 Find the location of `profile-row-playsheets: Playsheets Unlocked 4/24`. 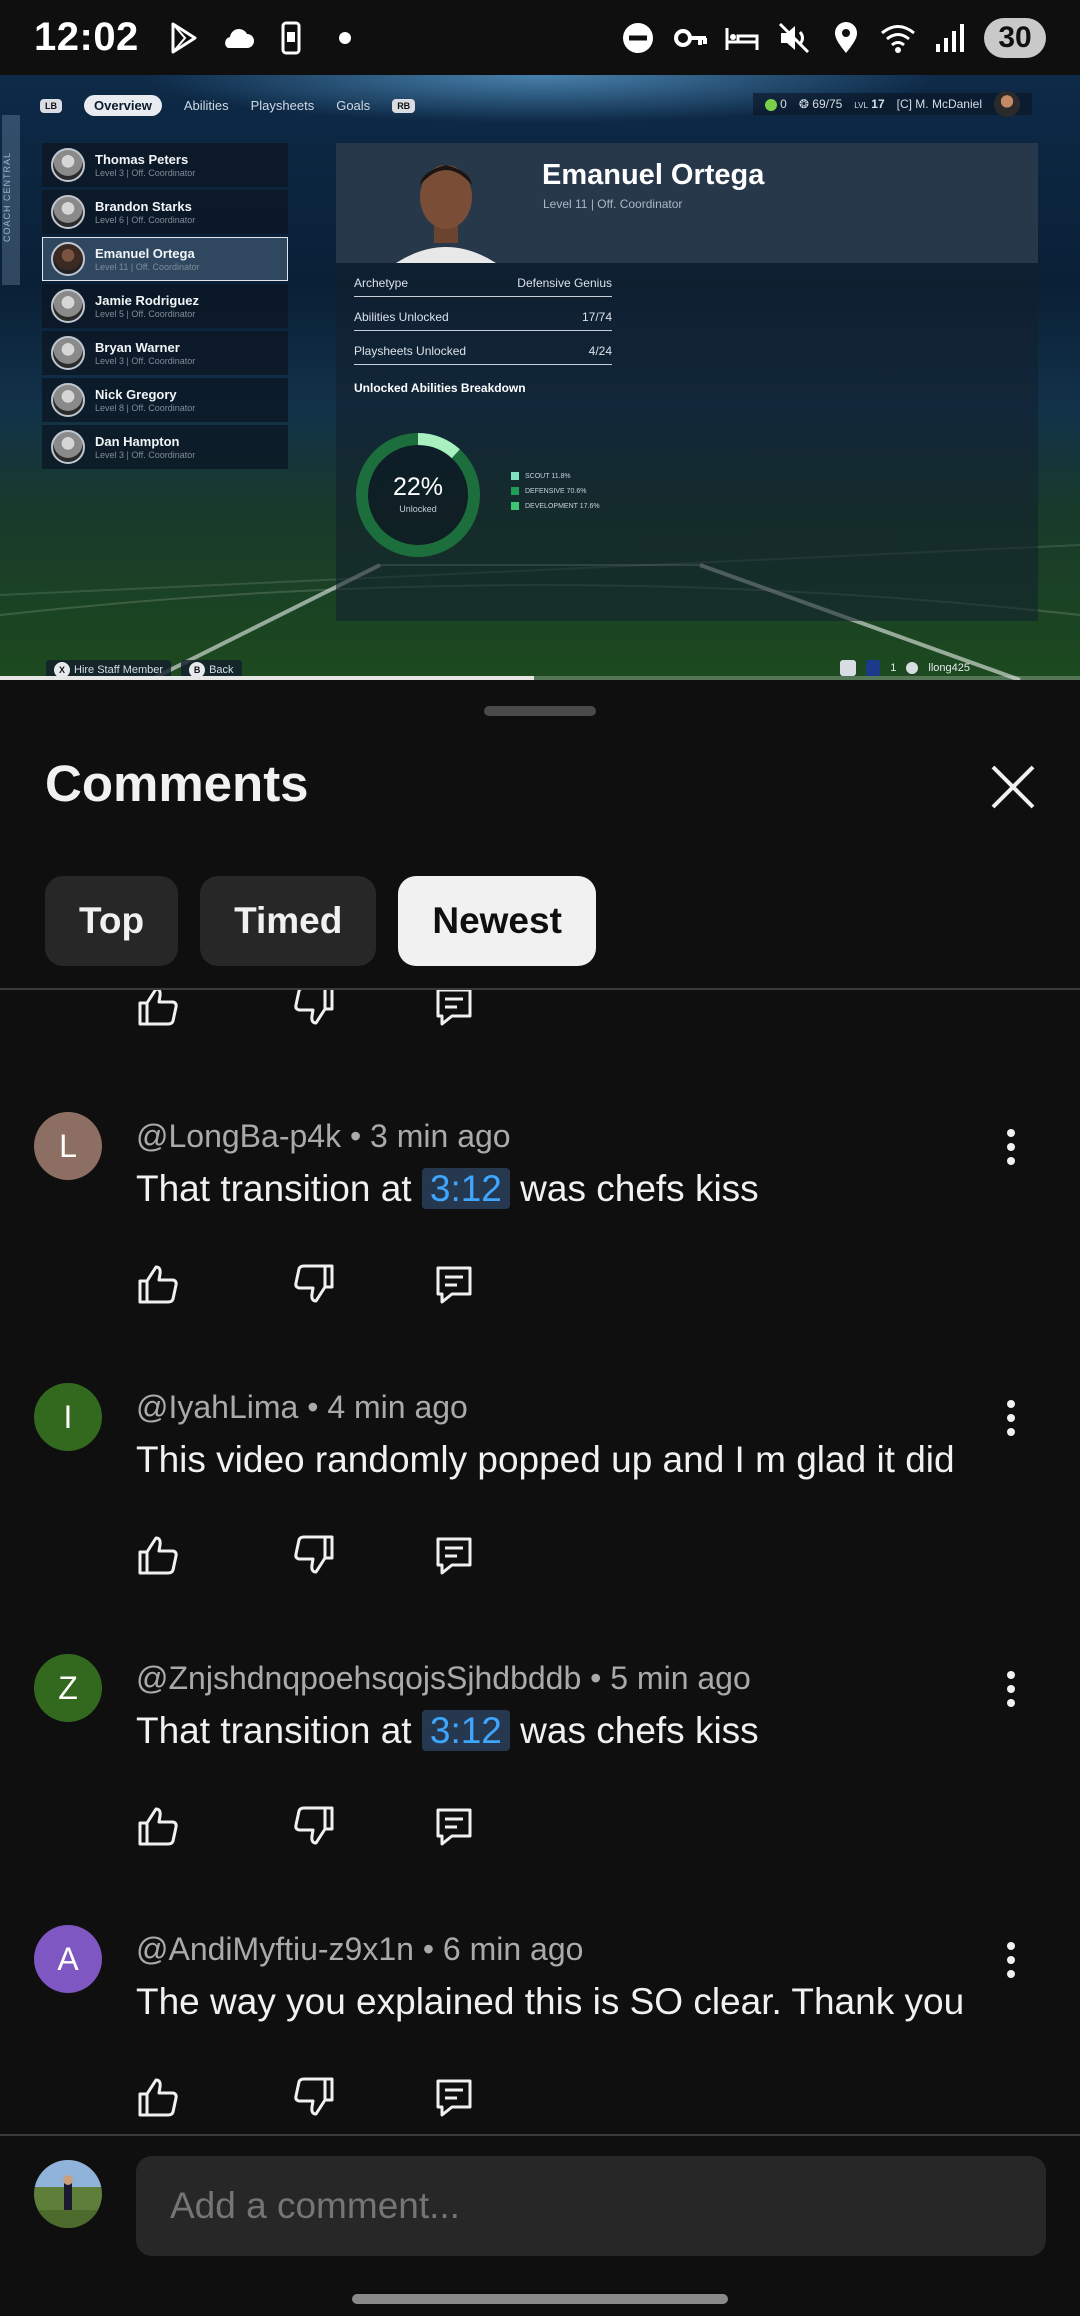

profile-row-playsheets: Playsheets Unlocked 4/24 is located at coordinates (483, 351).